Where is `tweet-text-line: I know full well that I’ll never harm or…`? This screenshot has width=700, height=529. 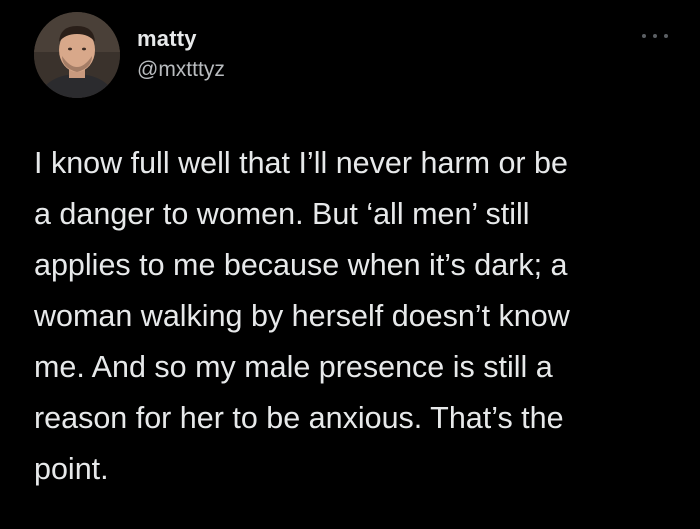
tweet-text-line: I know full well that I’ll never harm or… is located at coordinates (301, 163).